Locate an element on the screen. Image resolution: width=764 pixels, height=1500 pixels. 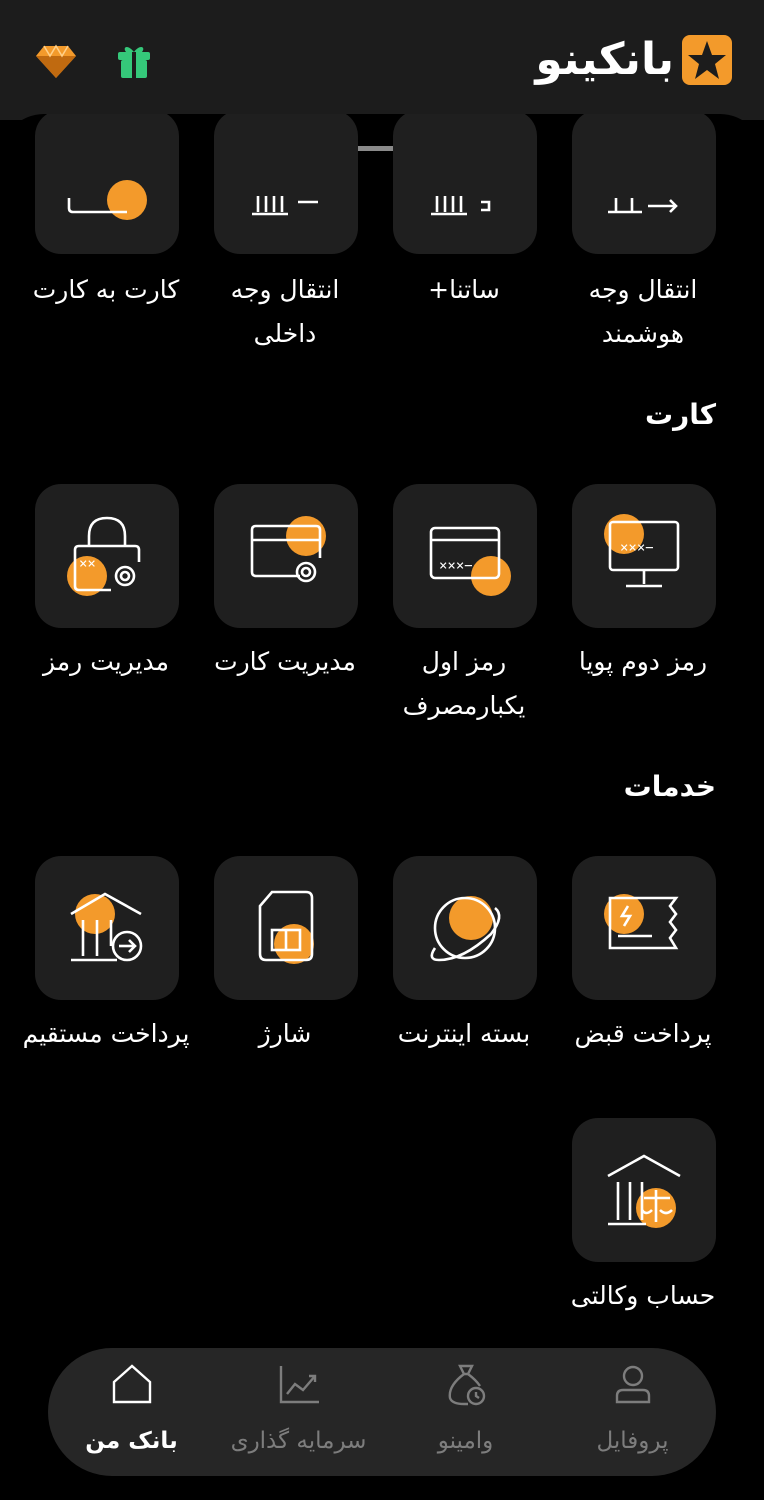
logo-mark-icon is located at coordinates (707, 60).